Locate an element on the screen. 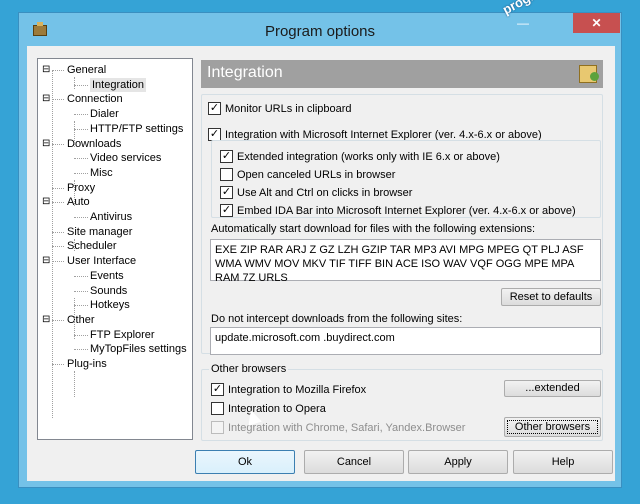  extended-button: ...extended is located at coordinates (552, 388).